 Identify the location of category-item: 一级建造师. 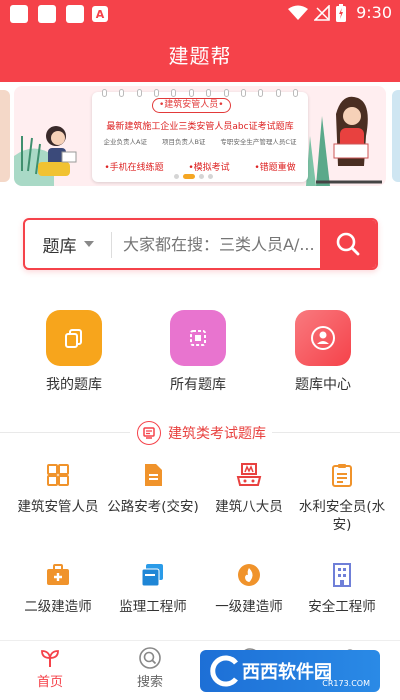
(249, 589).